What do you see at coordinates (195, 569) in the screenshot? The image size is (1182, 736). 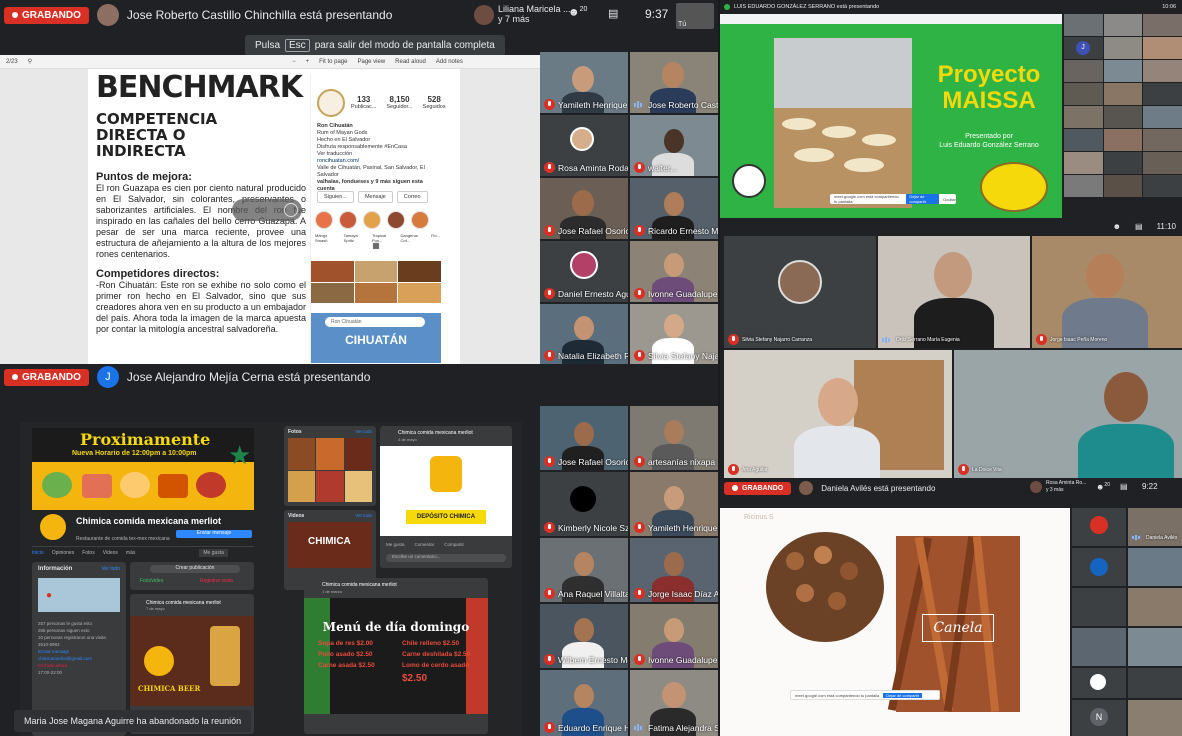 I see `create-post-button: Crear publicación` at bounding box center [195, 569].